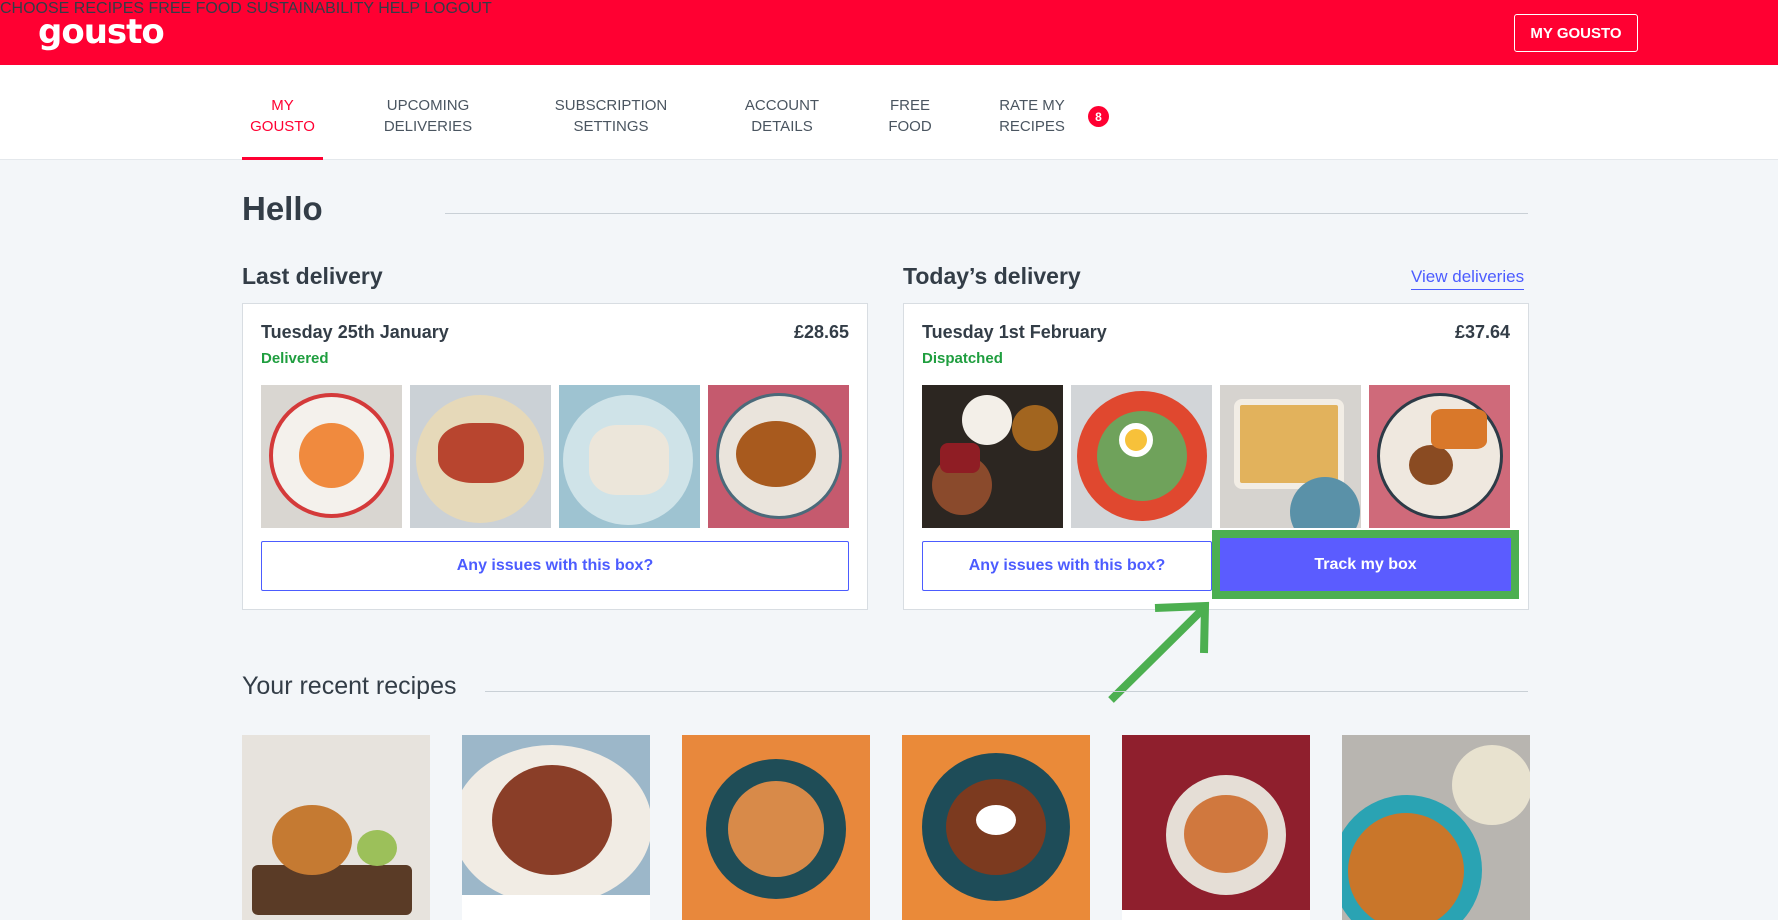 The width and height of the screenshot is (1778, 920). I want to click on delivery-status: Delivered, so click(295, 358).